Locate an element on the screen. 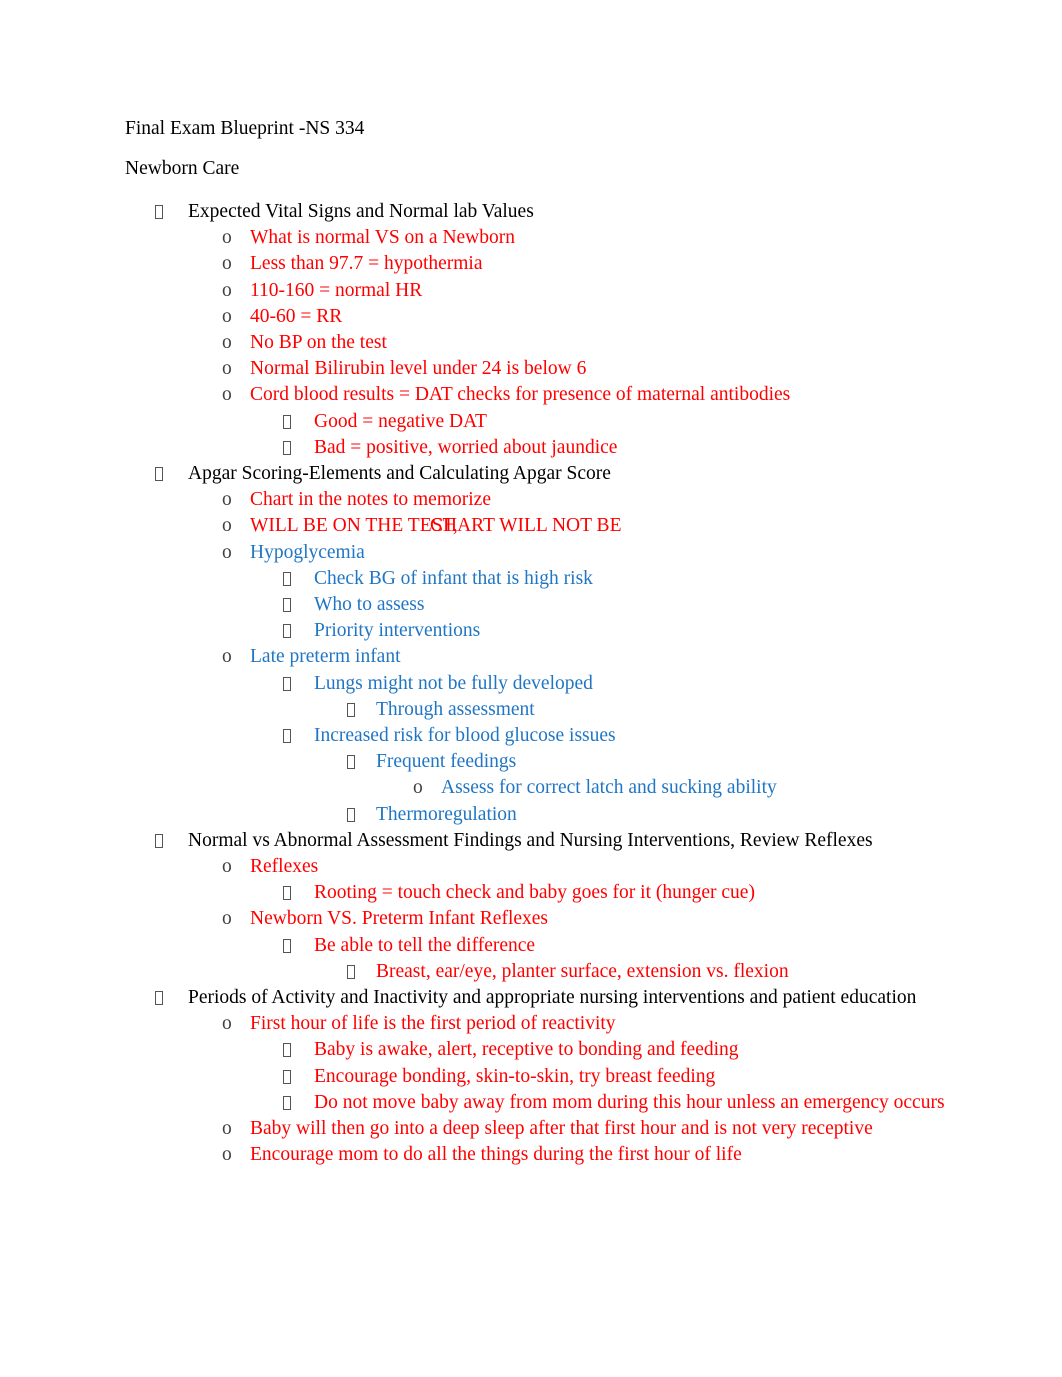 The width and height of the screenshot is (1062, 1377). outline-item-level-2: o Reflexes is located at coordinates (555, 867).